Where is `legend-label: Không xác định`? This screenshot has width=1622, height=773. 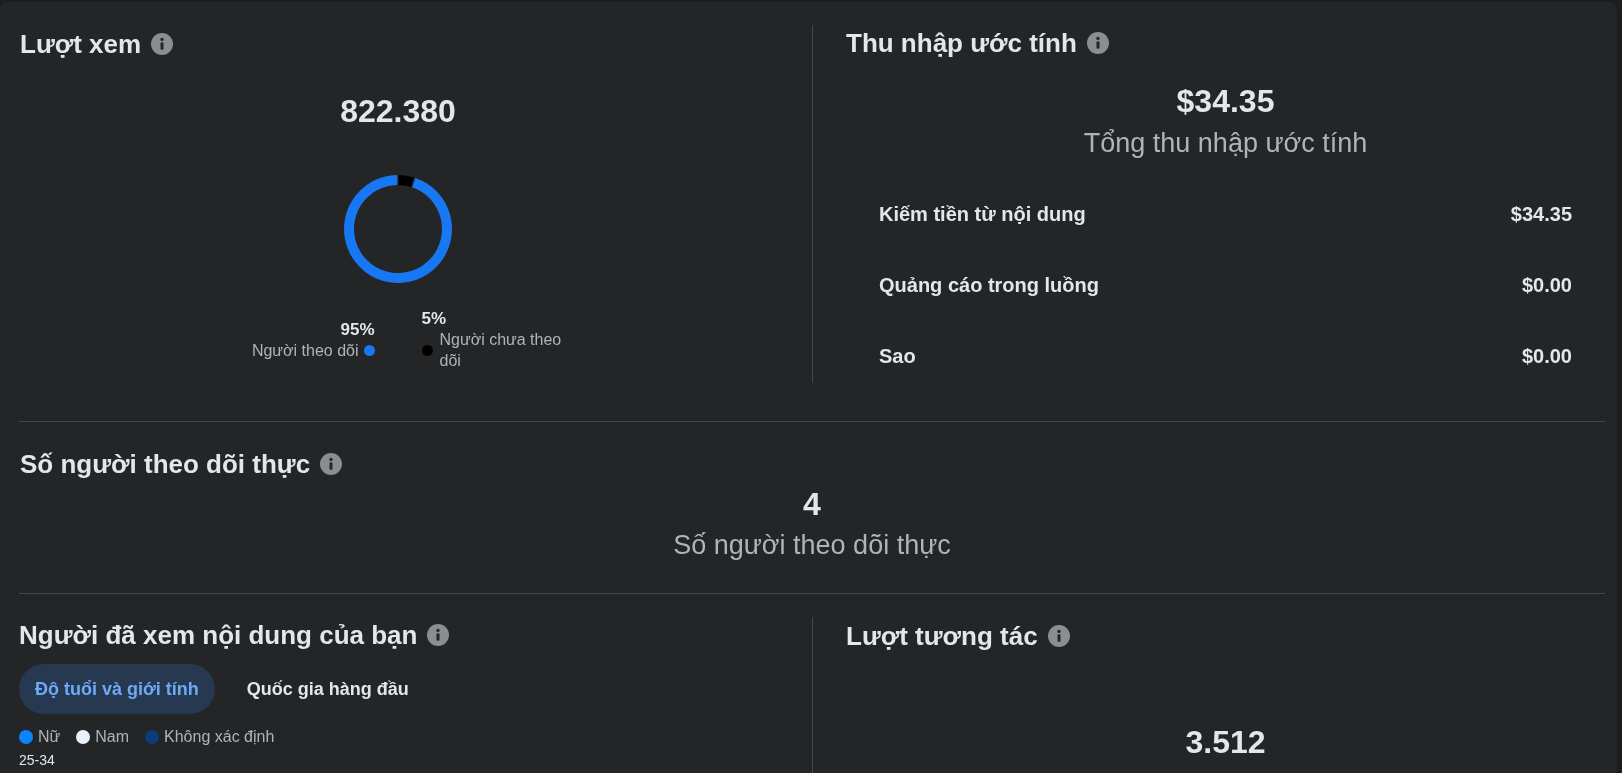 legend-label: Không xác định is located at coordinates (219, 737).